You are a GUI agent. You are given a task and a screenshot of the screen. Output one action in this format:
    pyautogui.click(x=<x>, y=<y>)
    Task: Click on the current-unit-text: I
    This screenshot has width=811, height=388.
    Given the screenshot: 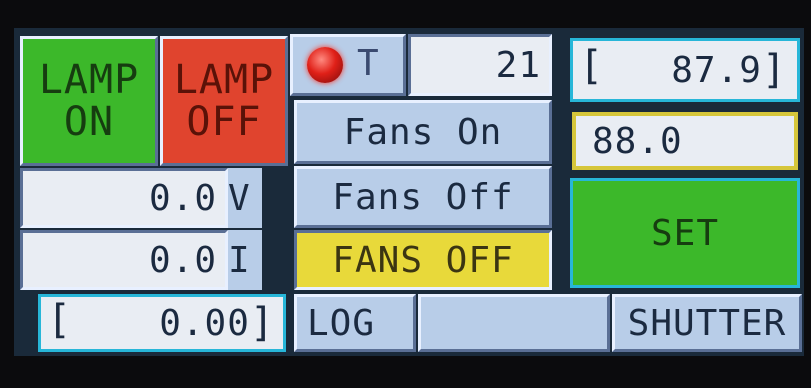 What is the action you would take?
    pyautogui.click(x=239, y=260)
    